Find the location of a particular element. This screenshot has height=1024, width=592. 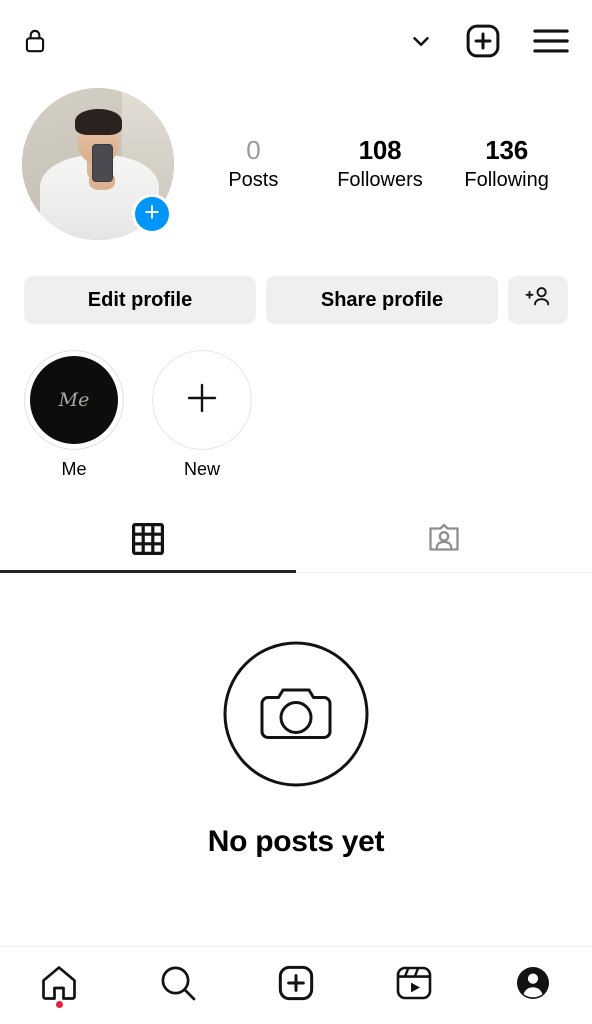

reels-icon is located at coordinates (414, 985).